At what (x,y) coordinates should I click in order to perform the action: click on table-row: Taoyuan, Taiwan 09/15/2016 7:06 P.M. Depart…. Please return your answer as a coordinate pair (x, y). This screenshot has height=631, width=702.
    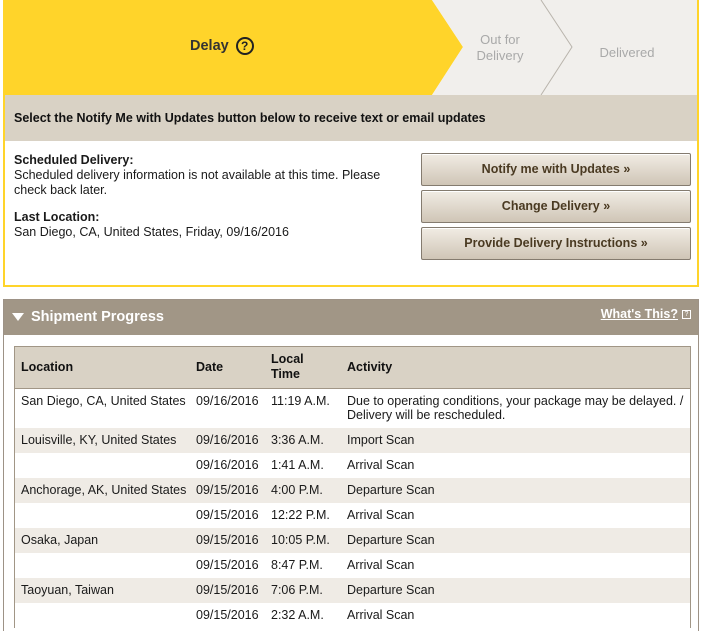
    Looking at the image, I should click on (352, 590).